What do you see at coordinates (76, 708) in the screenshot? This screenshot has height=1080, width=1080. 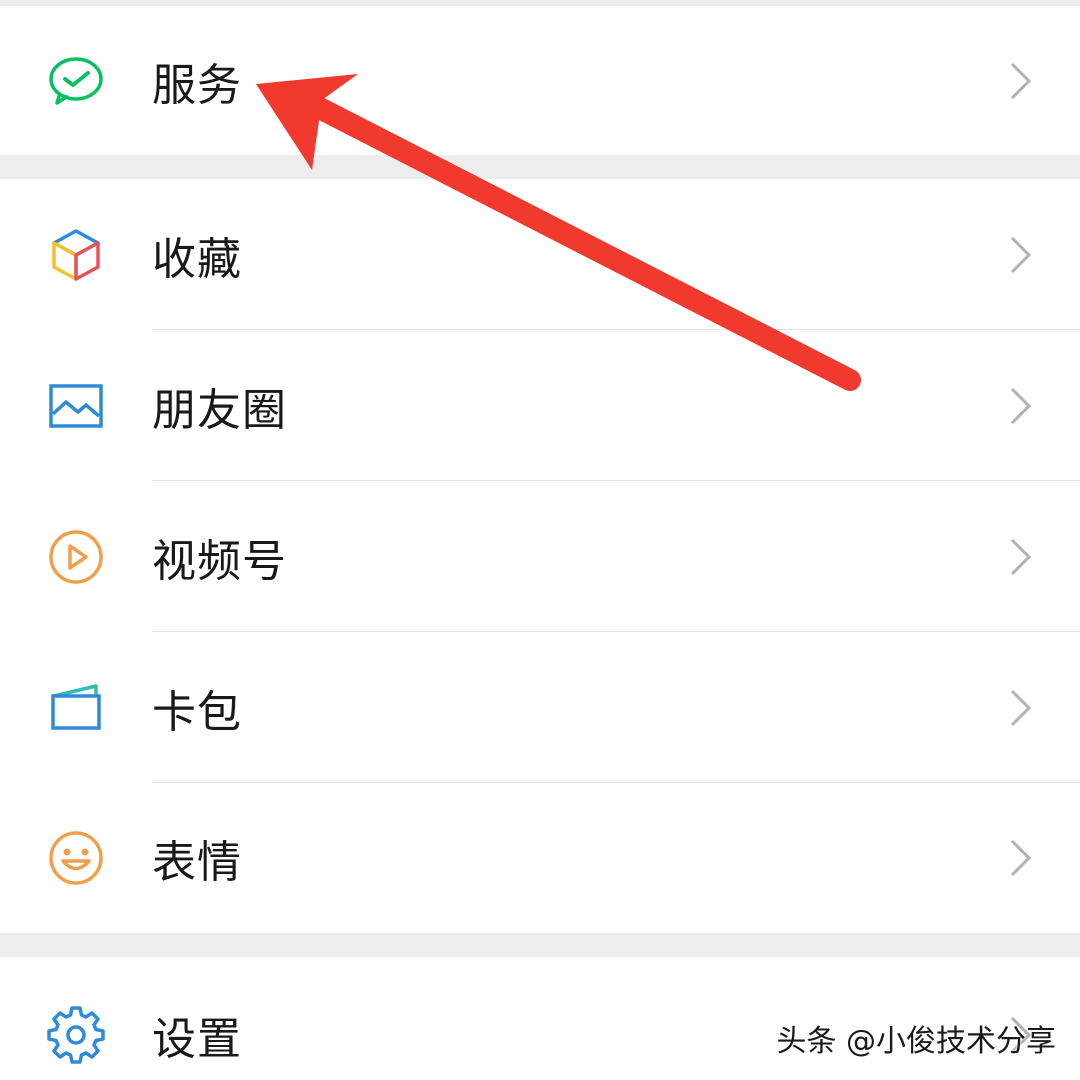 I see `wallet-icon` at bounding box center [76, 708].